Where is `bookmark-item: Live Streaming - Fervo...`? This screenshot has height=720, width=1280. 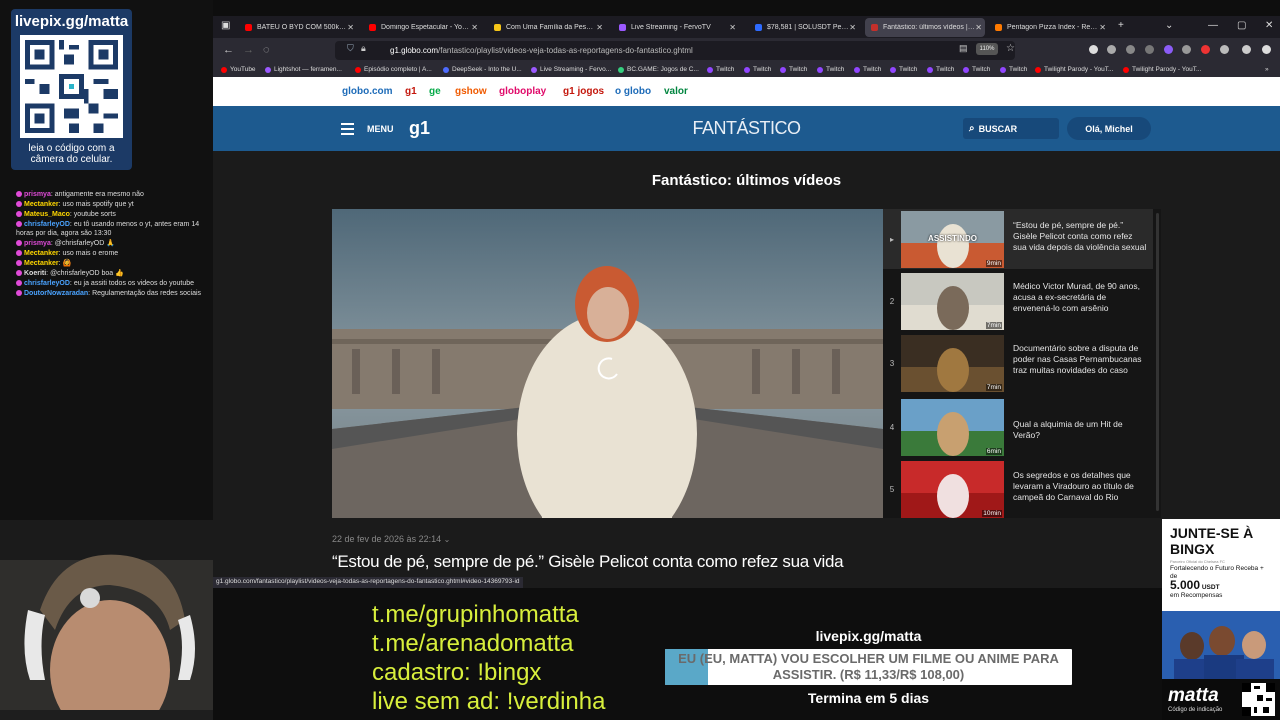 bookmark-item: Live Streaming - Fervo... is located at coordinates (571, 69).